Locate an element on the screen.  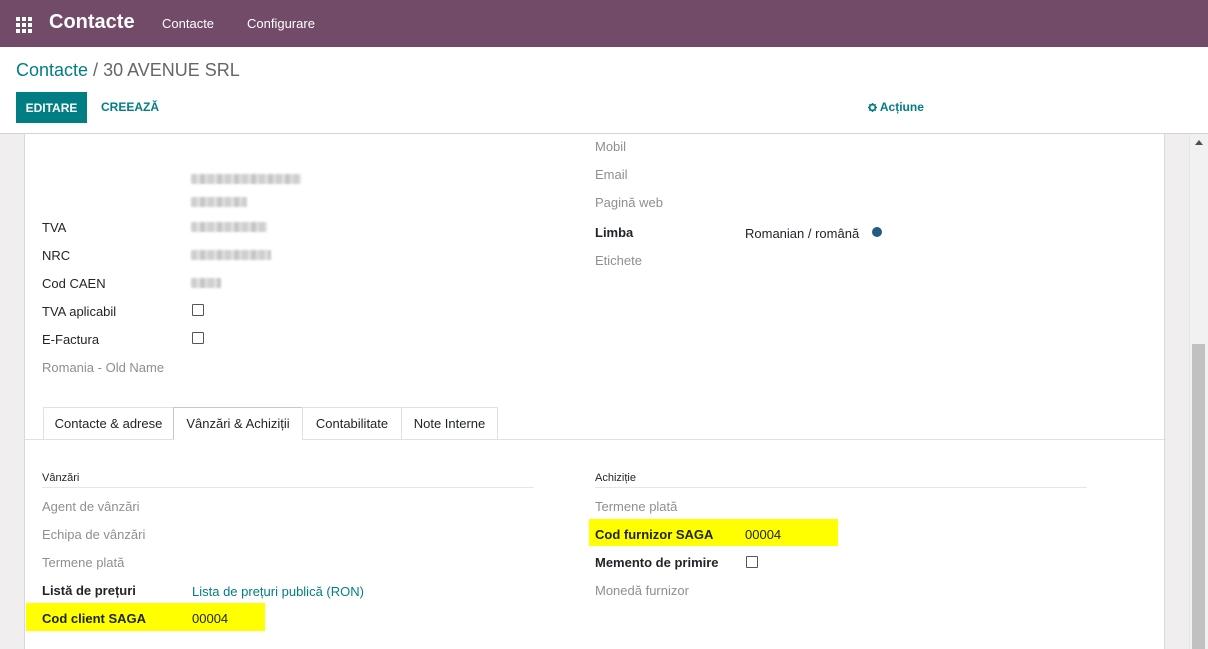
termene-plata-sales-label: Termene plată is located at coordinates (83, 562).